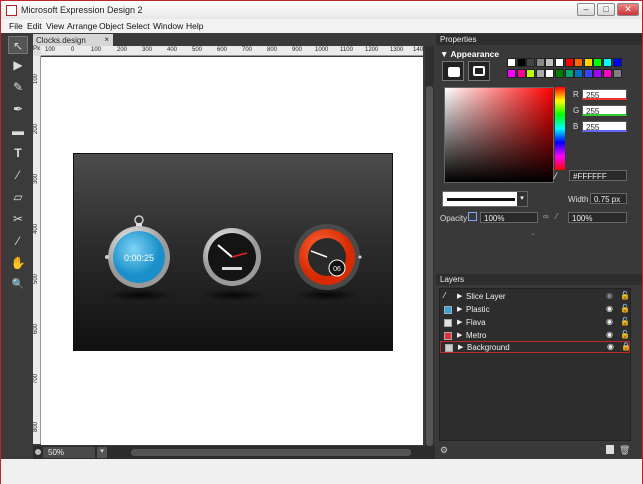  Describe the element at coordinates (429, 266) in the screenshot. I see `scroll-thumb` at that location.